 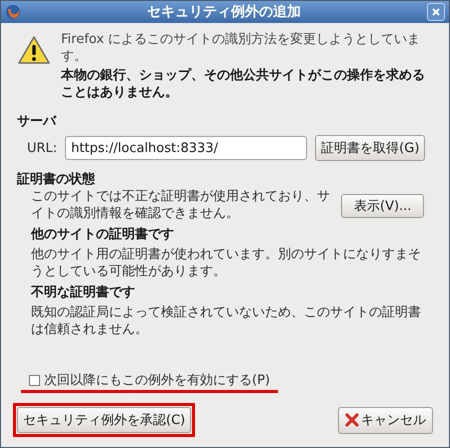 What do you see at coordinates (103, 234) in the screenshot?
I see `issue-title: 他のサイトの証明書です` at bounding box center [103, 234].